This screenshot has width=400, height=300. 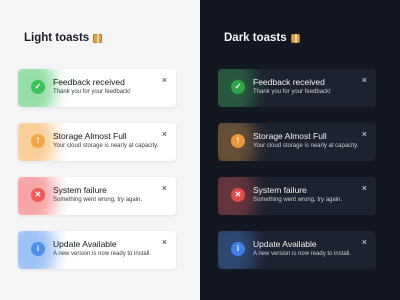 I want to click on light-toasts-heading: Light toasts, so click(x=63, y=38).